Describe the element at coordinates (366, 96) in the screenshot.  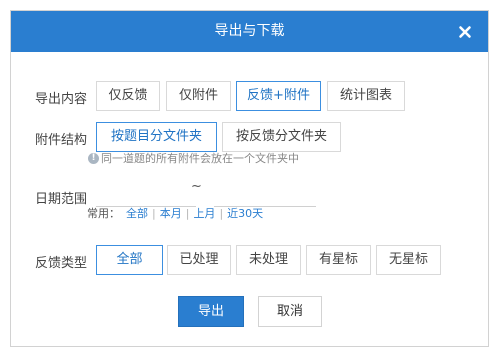
I see `option-statistics-charts: 统计图表` at that location.